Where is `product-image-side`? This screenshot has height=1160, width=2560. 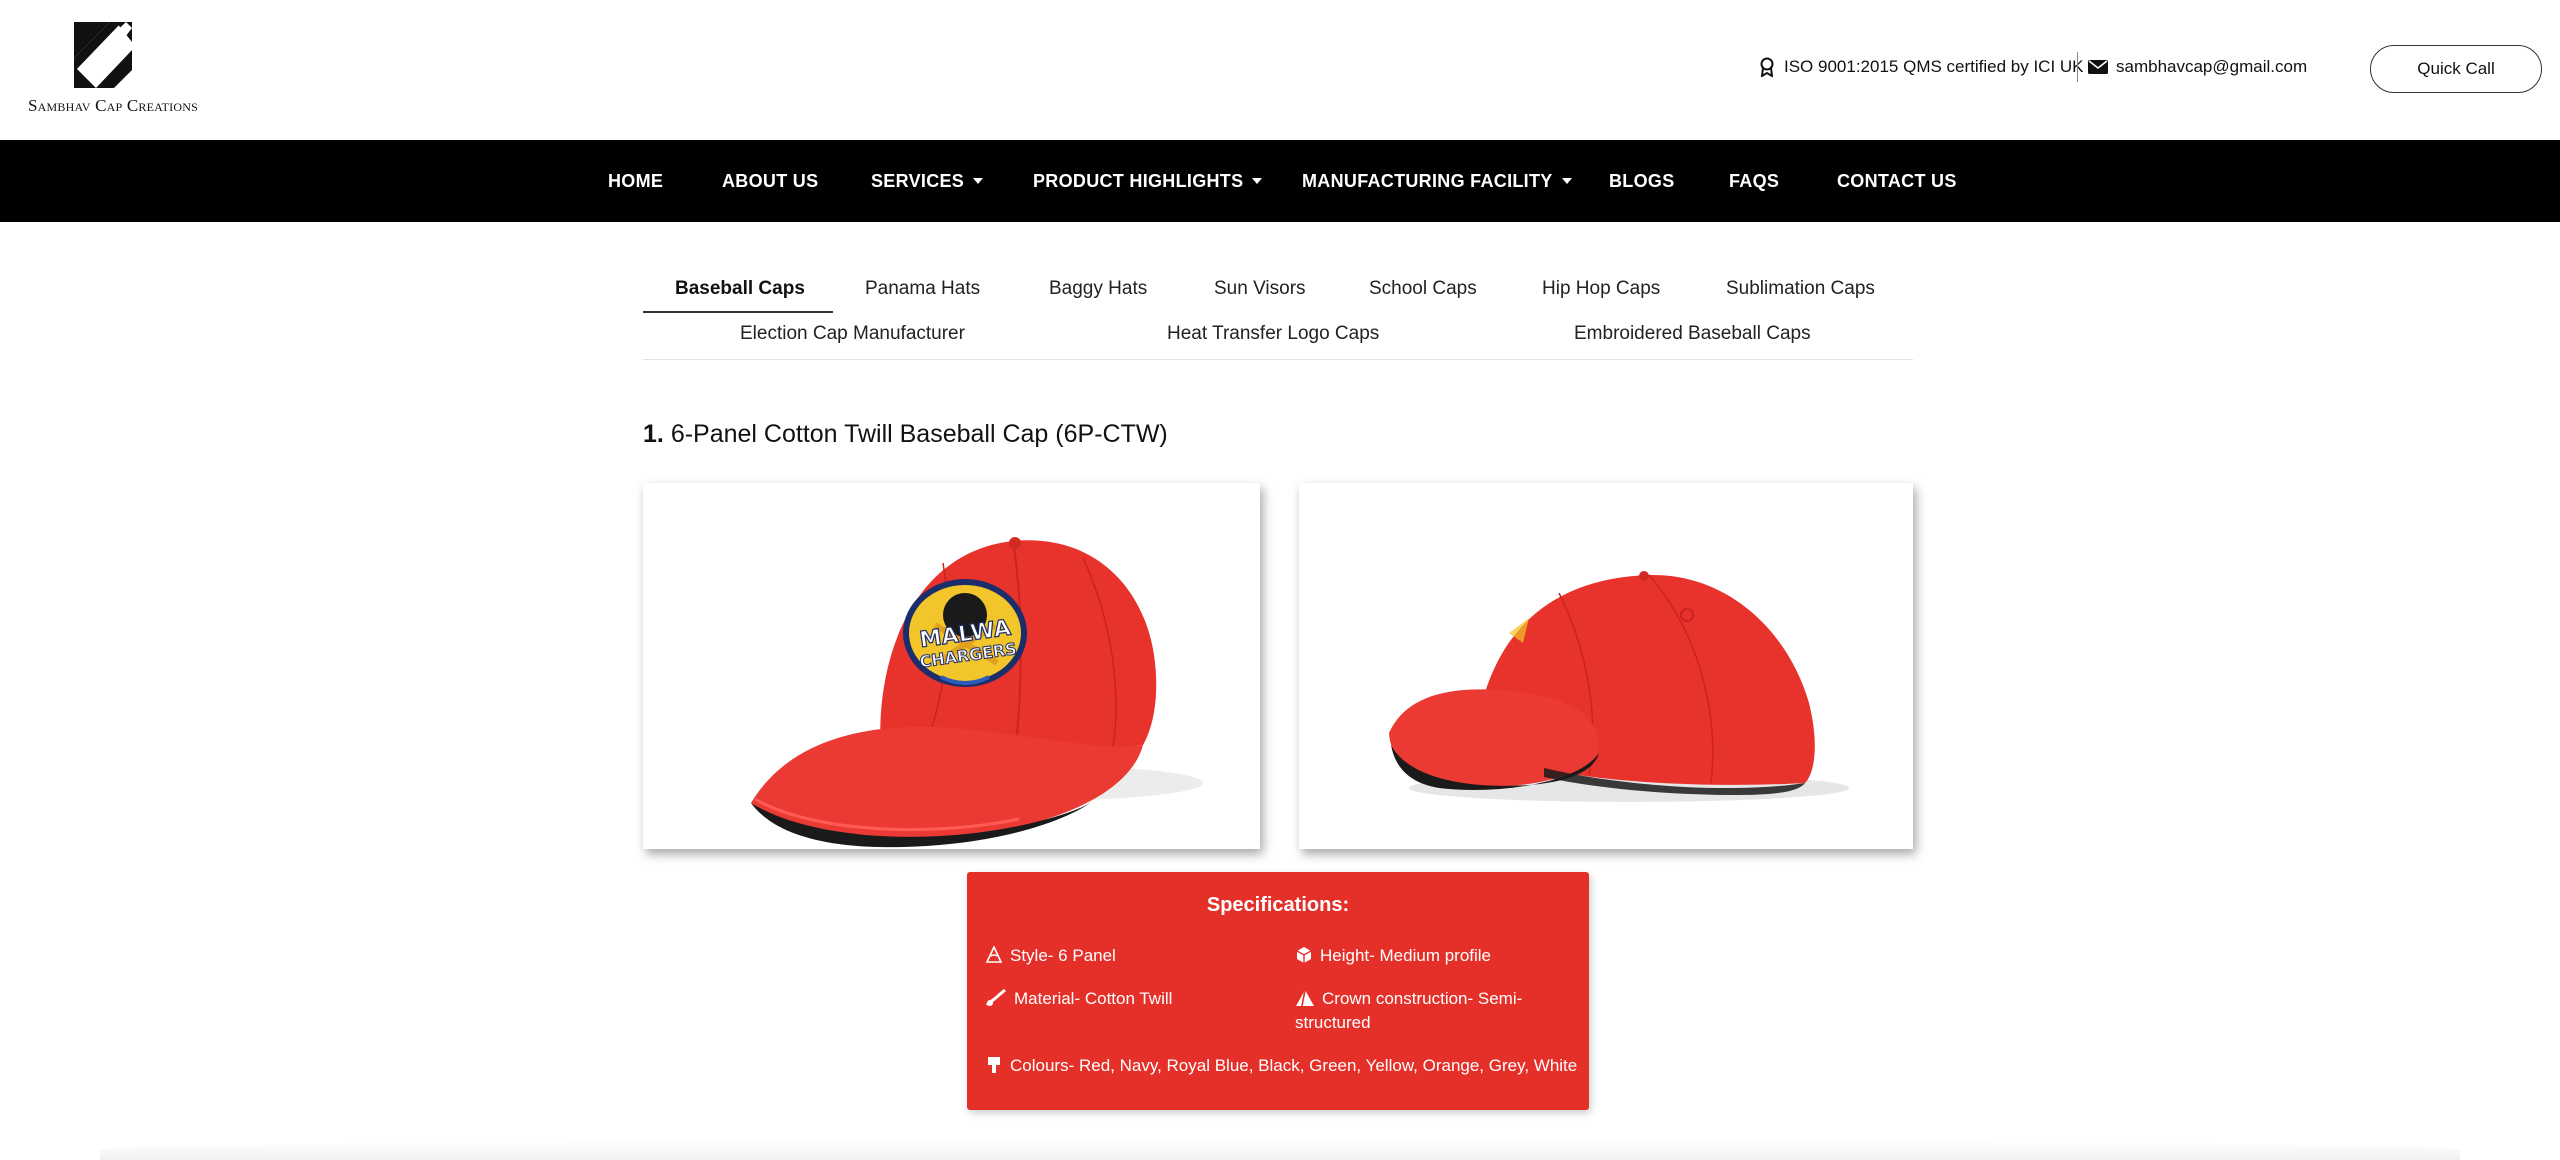 product-image-side is located at coordinates (1606, 666).